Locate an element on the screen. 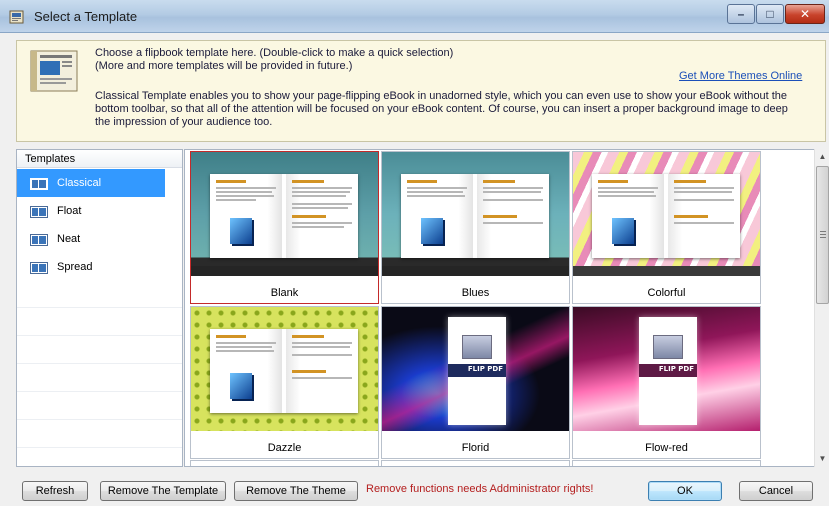 The width and height of the screenshot is (829, 506). window-title: Select a Template is located at coordinates (86, 16).